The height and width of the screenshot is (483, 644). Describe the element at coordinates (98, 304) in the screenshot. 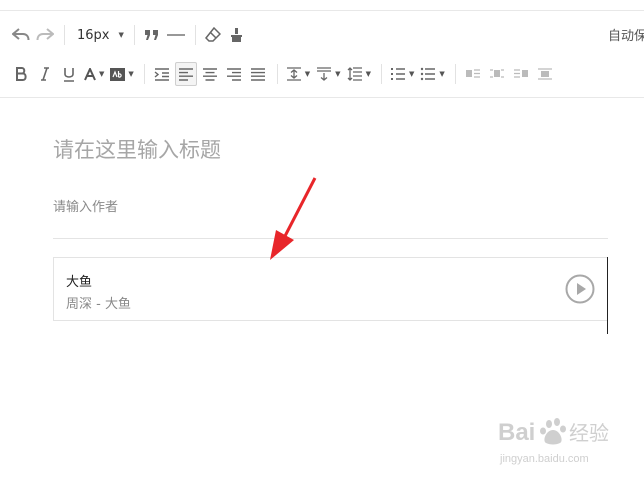

I see `song-artist: 周深 - 大鱼` at that location.